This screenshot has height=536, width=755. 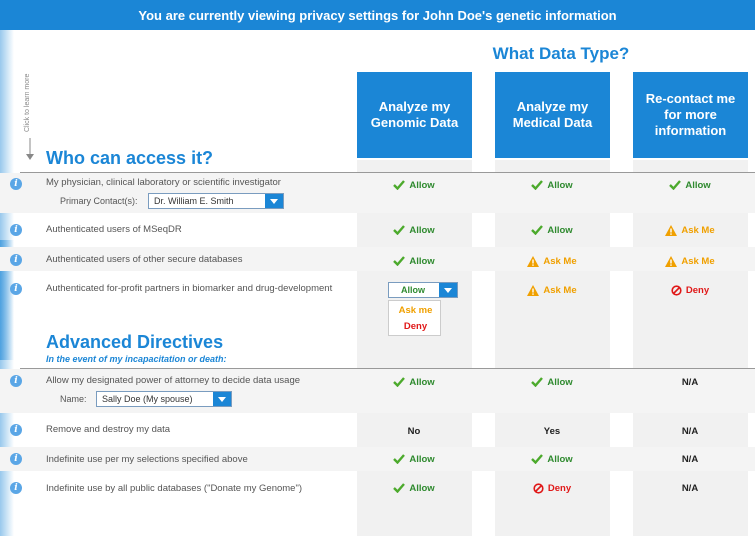 I want to click on primary-contact-select: Dr. William E. Smith, so click(x=216, y=201).